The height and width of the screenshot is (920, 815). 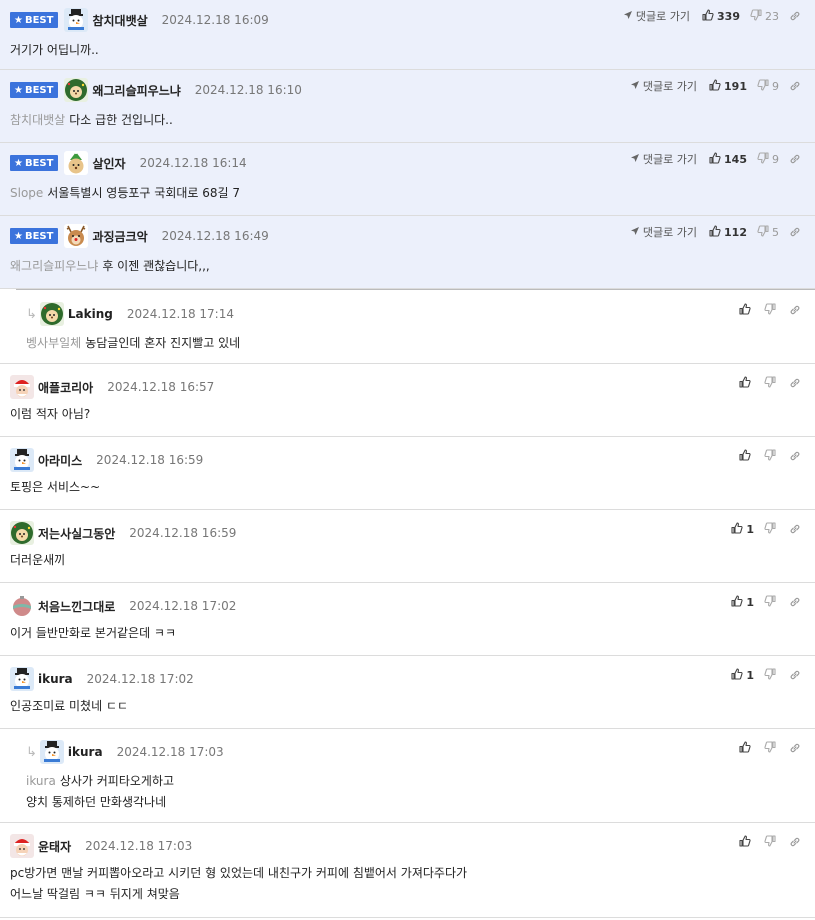 What do you see at coordinates (39, 90) in the screenshot?
I see `best-label: BEST` at bounding box center [39, 90].